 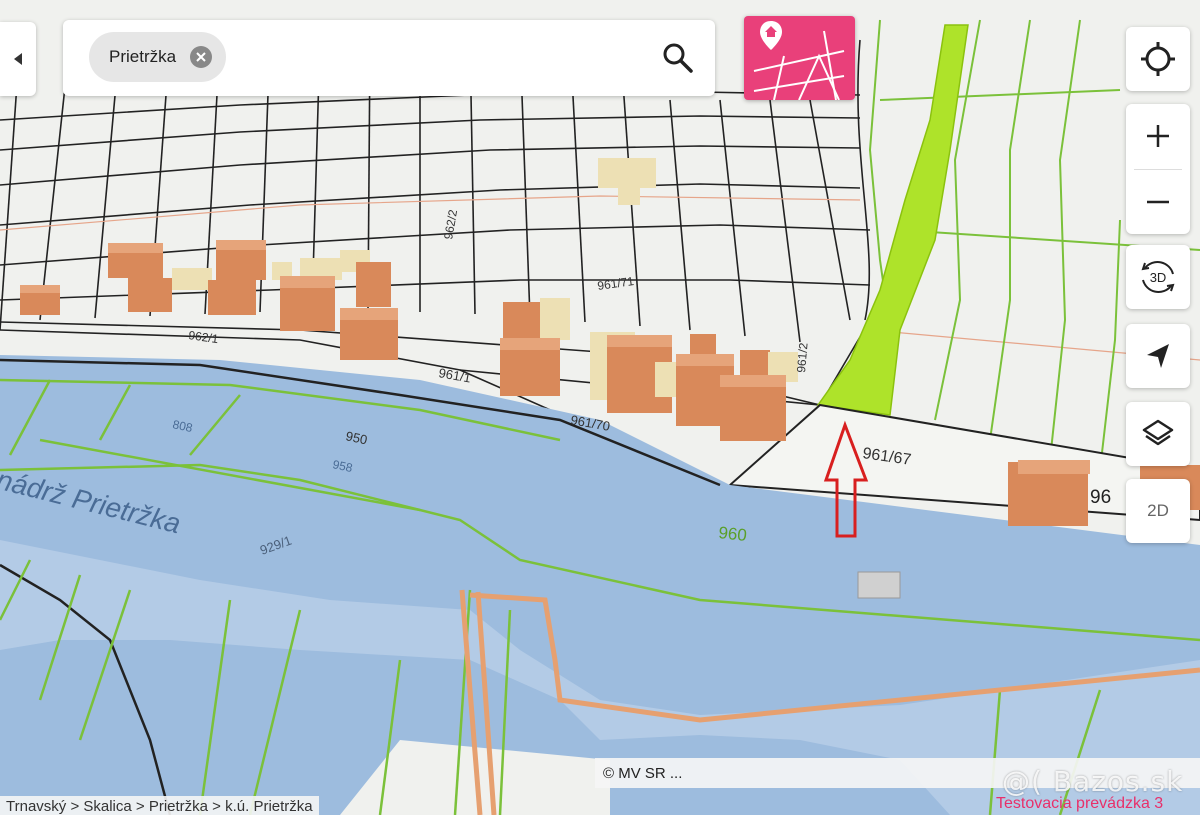 I want to click on layers-button, so click(x=1158, y=434).